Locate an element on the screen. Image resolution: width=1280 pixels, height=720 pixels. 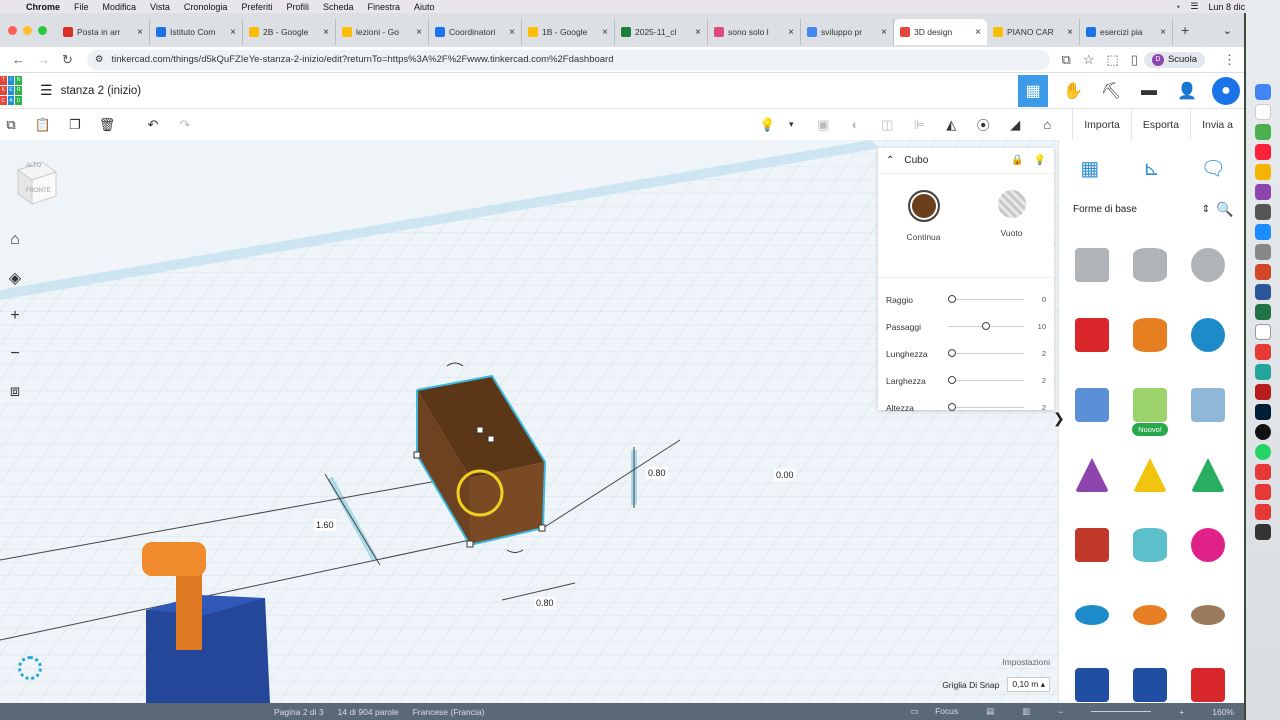
acrobat-dock-icon is located at coordinates (1263, 392).